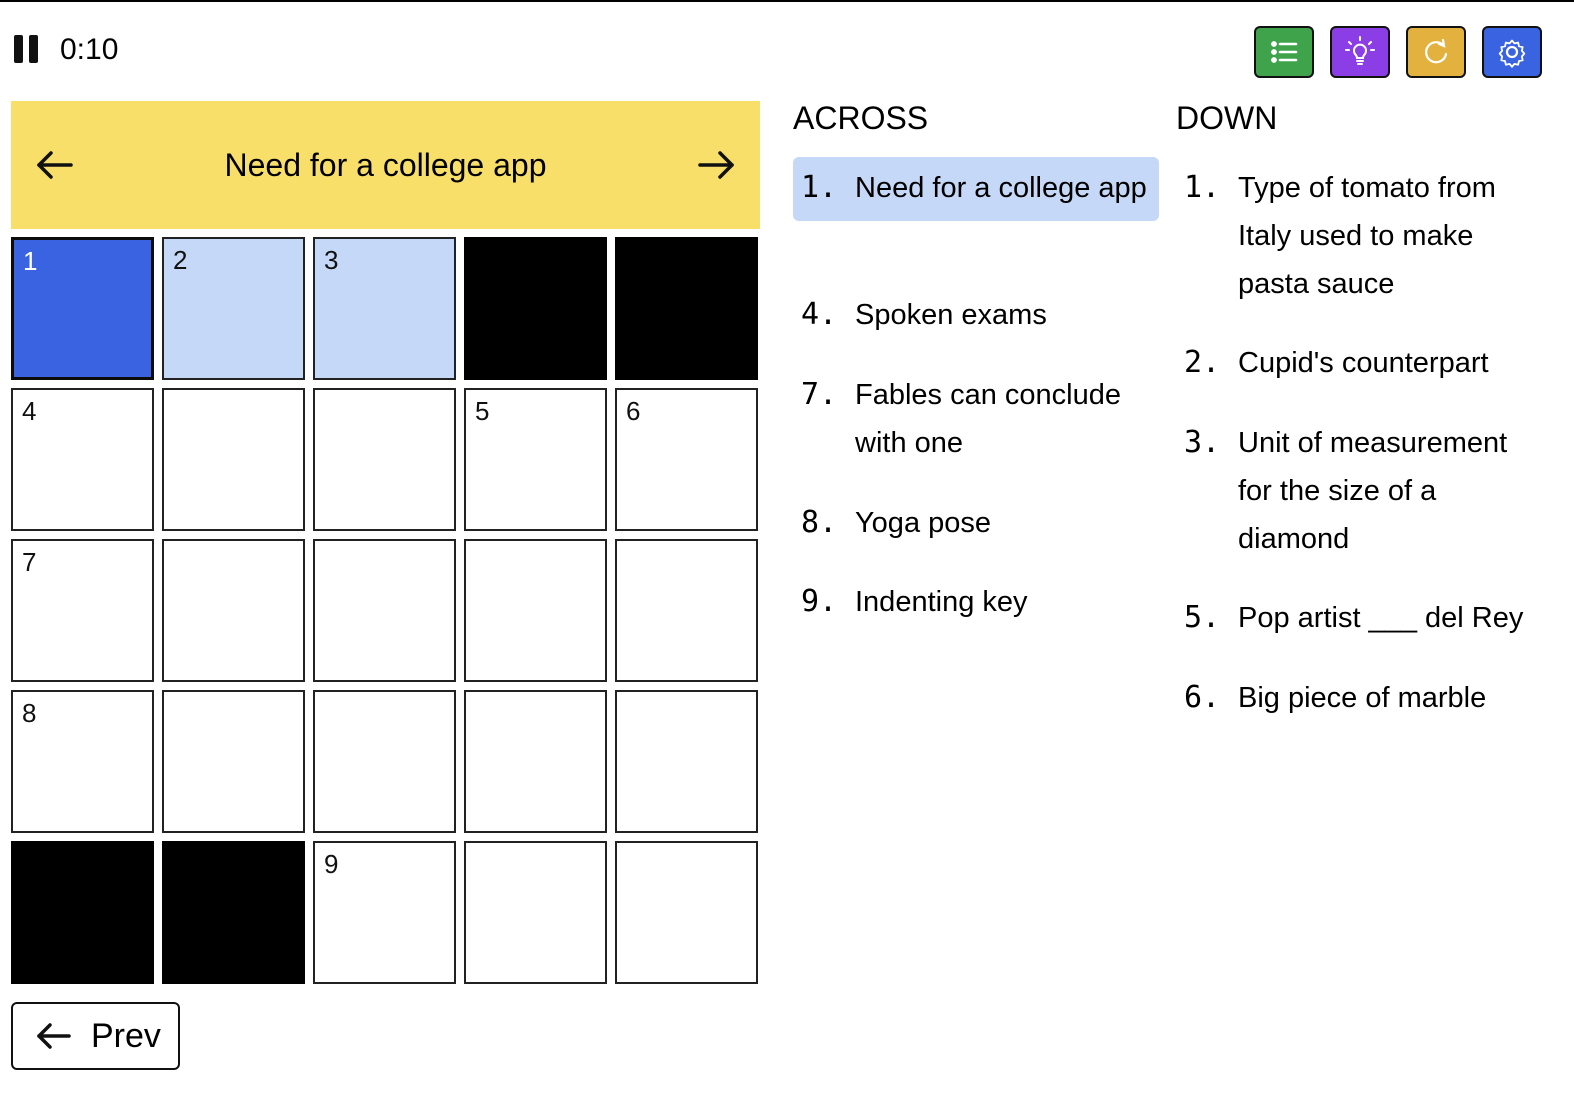 The width and height of the screenshot is (1574, 1104). What do you see at coordinates (1202, 697) in the screenshot?
I see `clue-number: 6.` at bounding box center [1202, 697].